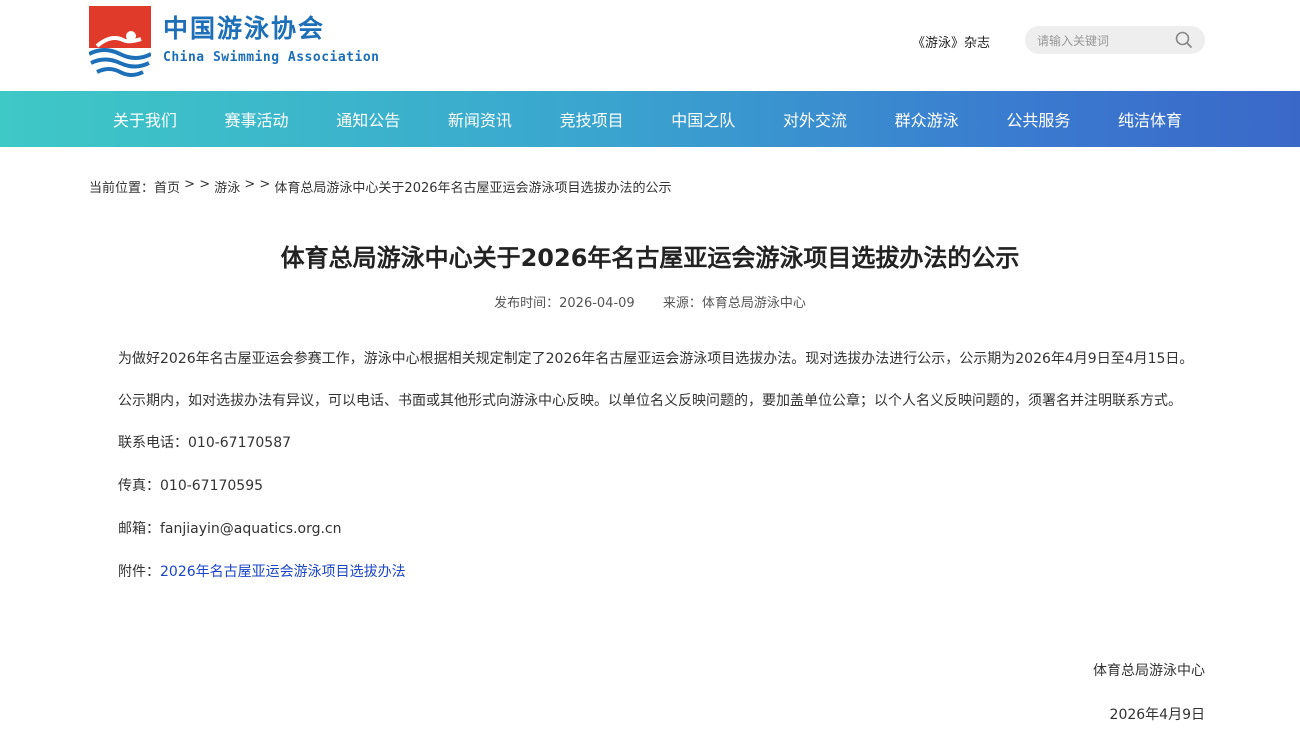  I want to click on site-logo: 中国游泳协会 China Swimming Association, so click(239, 42).